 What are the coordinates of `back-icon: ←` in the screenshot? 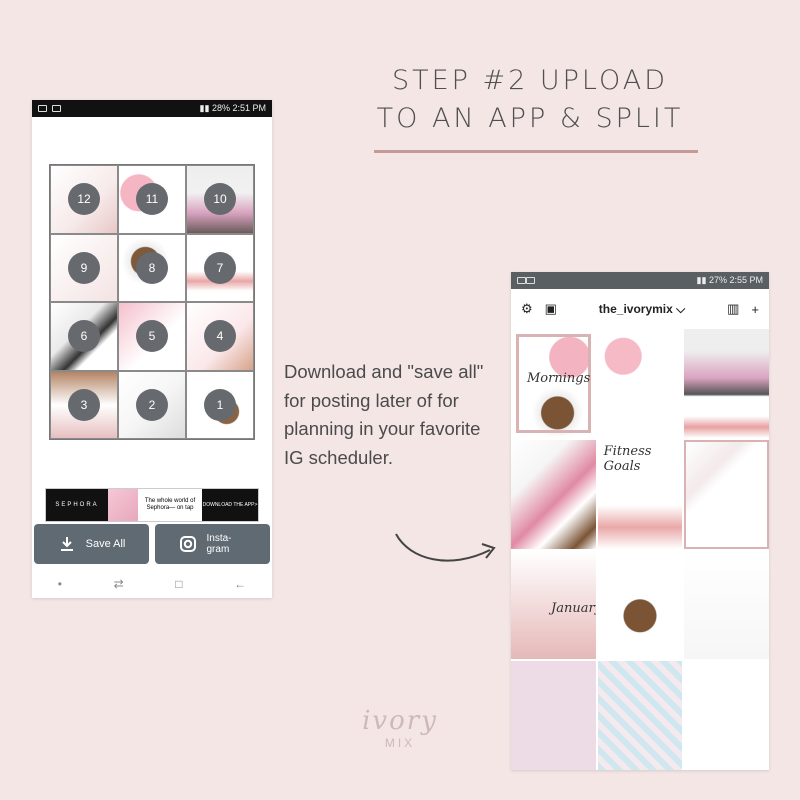 It's located at (240, 584).